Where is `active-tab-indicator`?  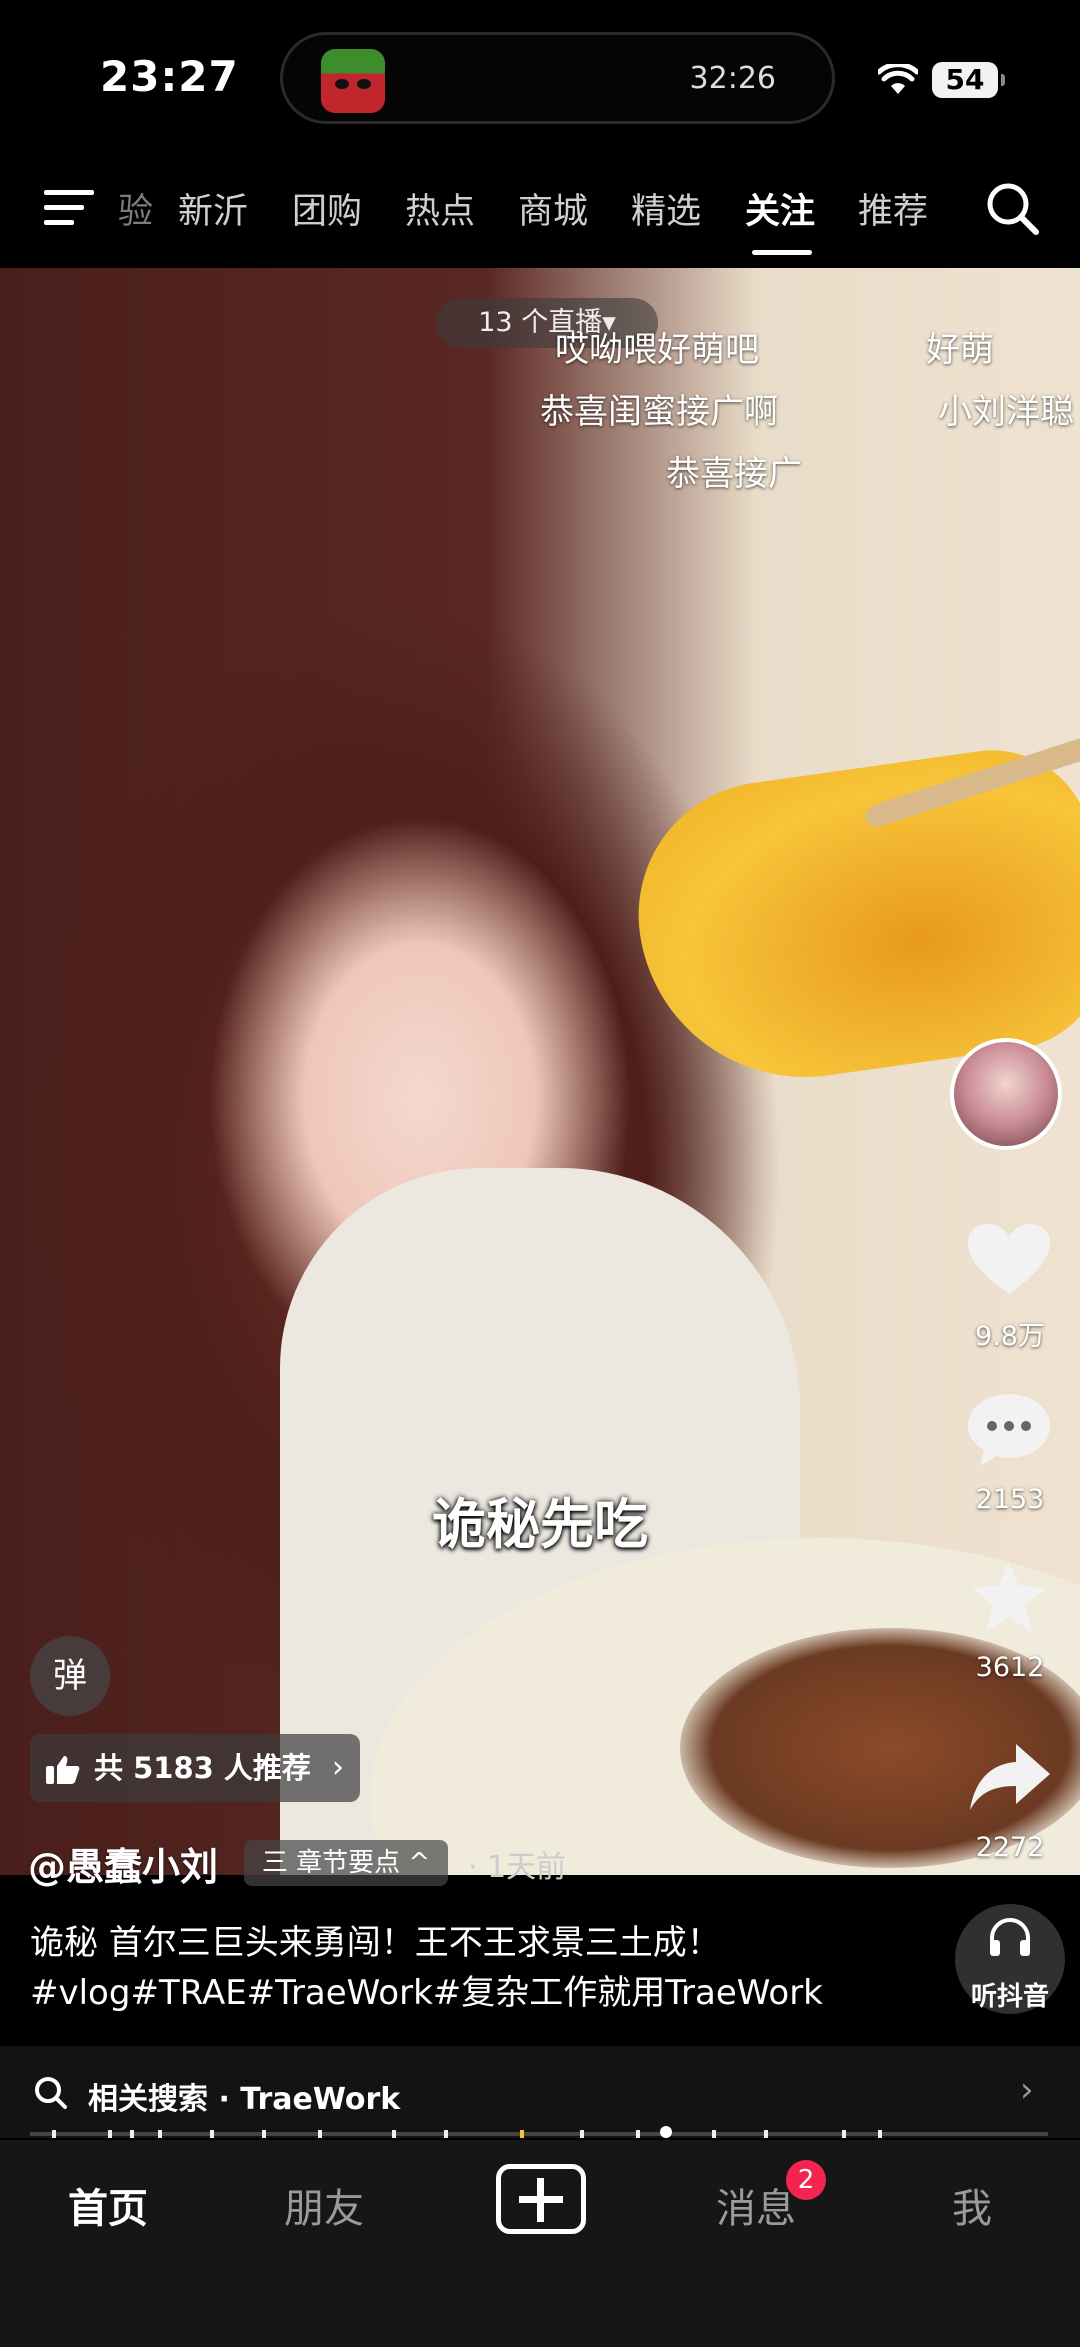 active-tab-indicator is located at coordinates (782, 252).